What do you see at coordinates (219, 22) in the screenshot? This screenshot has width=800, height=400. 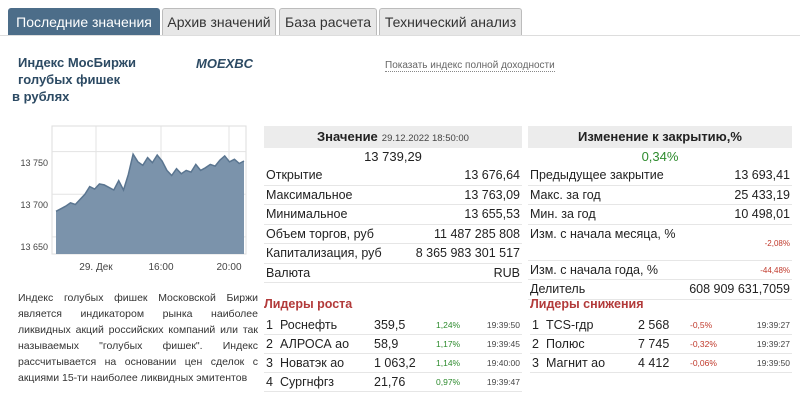 I see `tab-archive: Архив значений` at bounding box center [219, 22].